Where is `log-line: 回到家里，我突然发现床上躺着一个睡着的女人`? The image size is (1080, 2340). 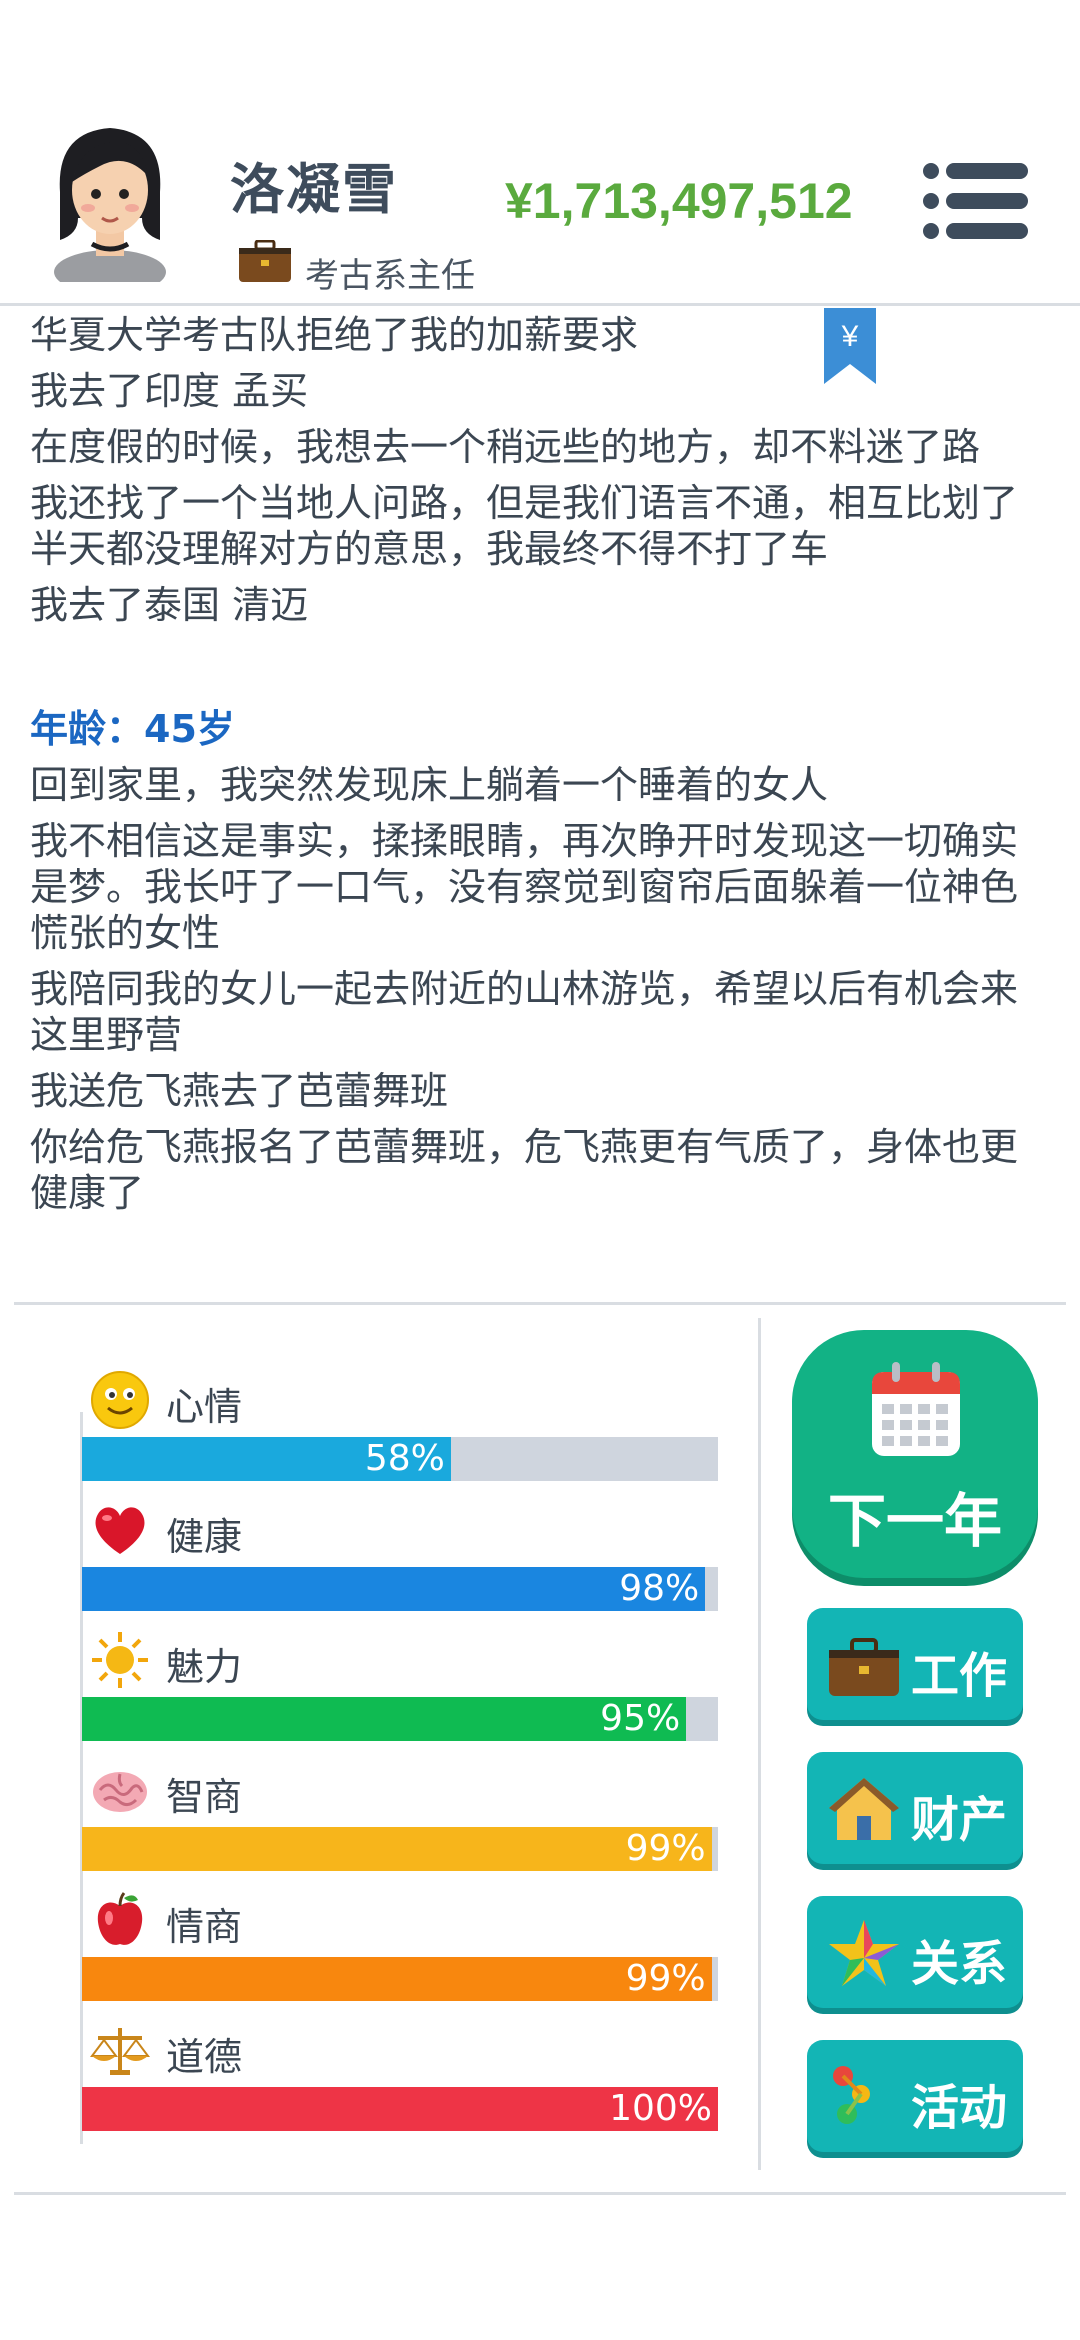 log-line: 回到家里，我突然发现床上躺着一个睡着的女人 is located at coordinates (429, 785).